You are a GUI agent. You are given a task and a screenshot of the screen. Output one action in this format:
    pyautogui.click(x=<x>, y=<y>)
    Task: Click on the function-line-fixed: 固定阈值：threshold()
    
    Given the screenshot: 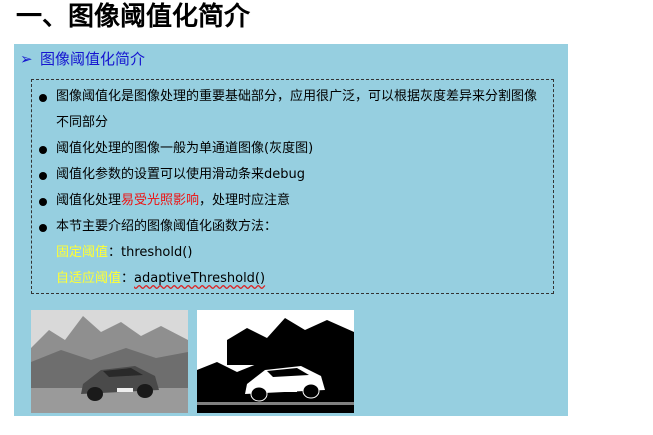 What is the action you would take?
    pyautogui.click(x=289, y=253)
    